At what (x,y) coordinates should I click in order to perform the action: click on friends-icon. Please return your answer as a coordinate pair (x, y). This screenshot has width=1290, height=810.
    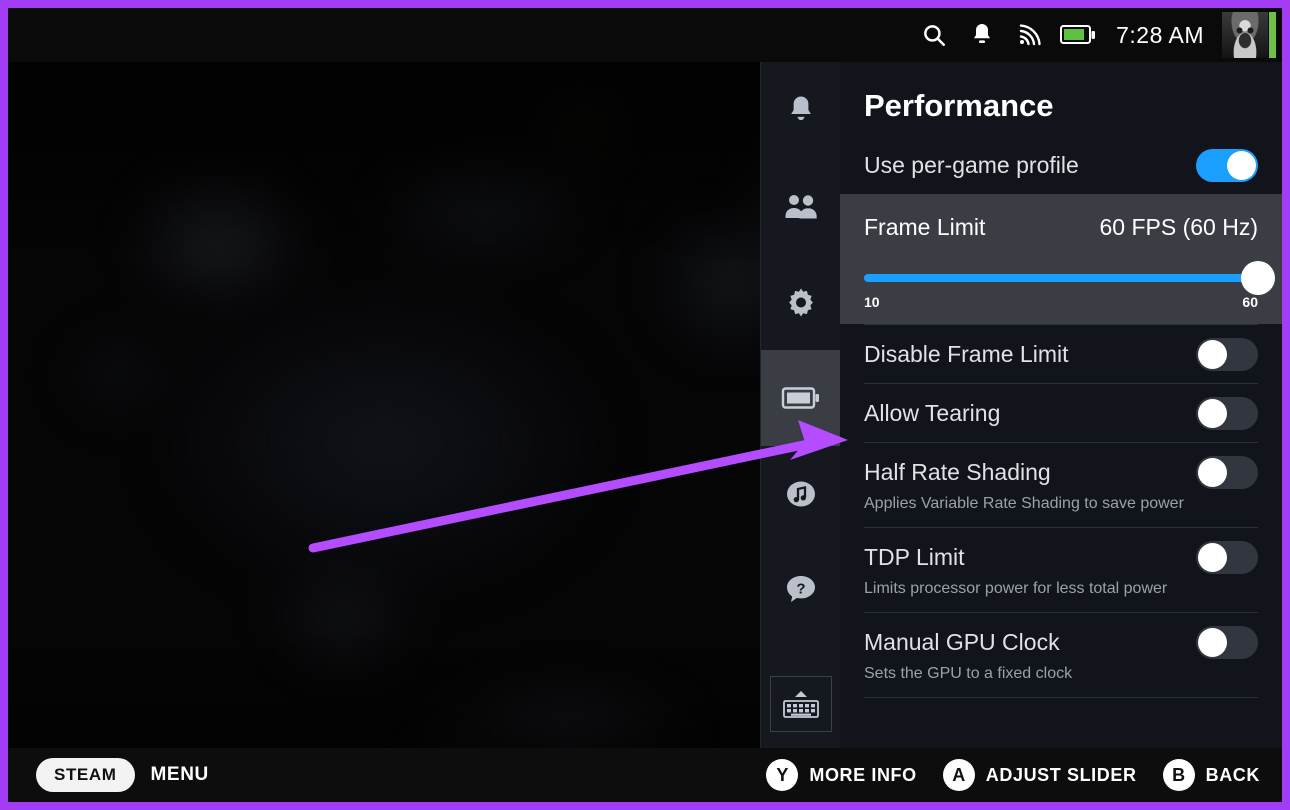
    Looking at the image, I should click on (801, 207).